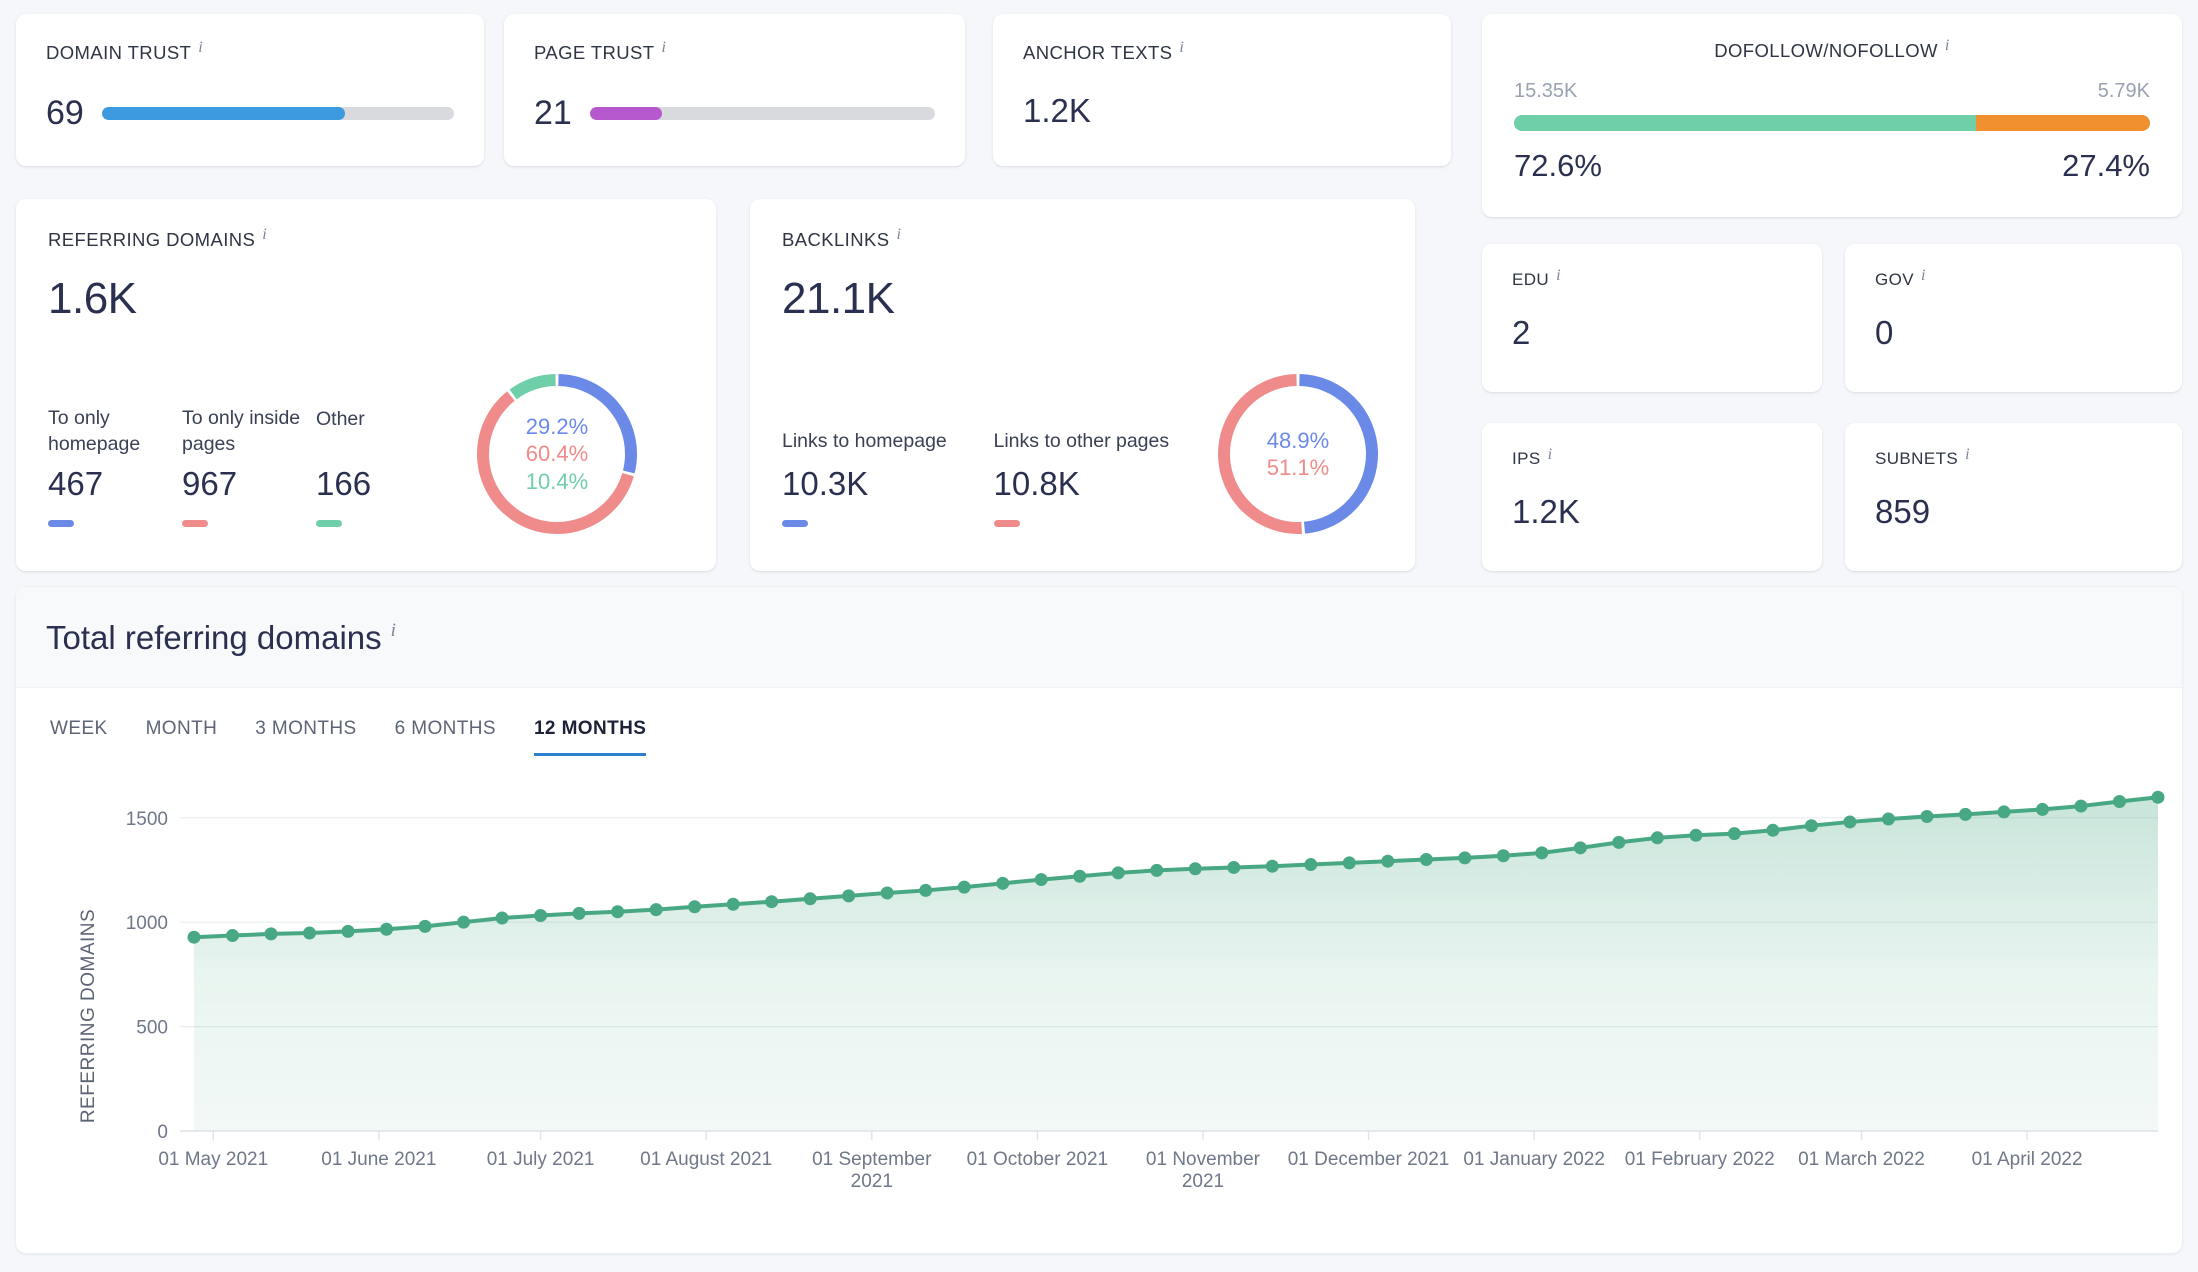 This screenshot has width=2198, height=1272. Describe the element at coordinates (590, 737) in the screenshot. I see `tab-12-months: 12 MONTHS` at that location.